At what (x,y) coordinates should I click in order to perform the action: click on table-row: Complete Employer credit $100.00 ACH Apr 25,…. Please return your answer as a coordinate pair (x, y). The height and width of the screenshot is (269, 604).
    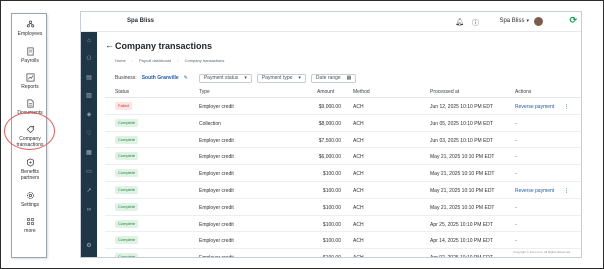
    Looking at the image, I should click on (343, 224).